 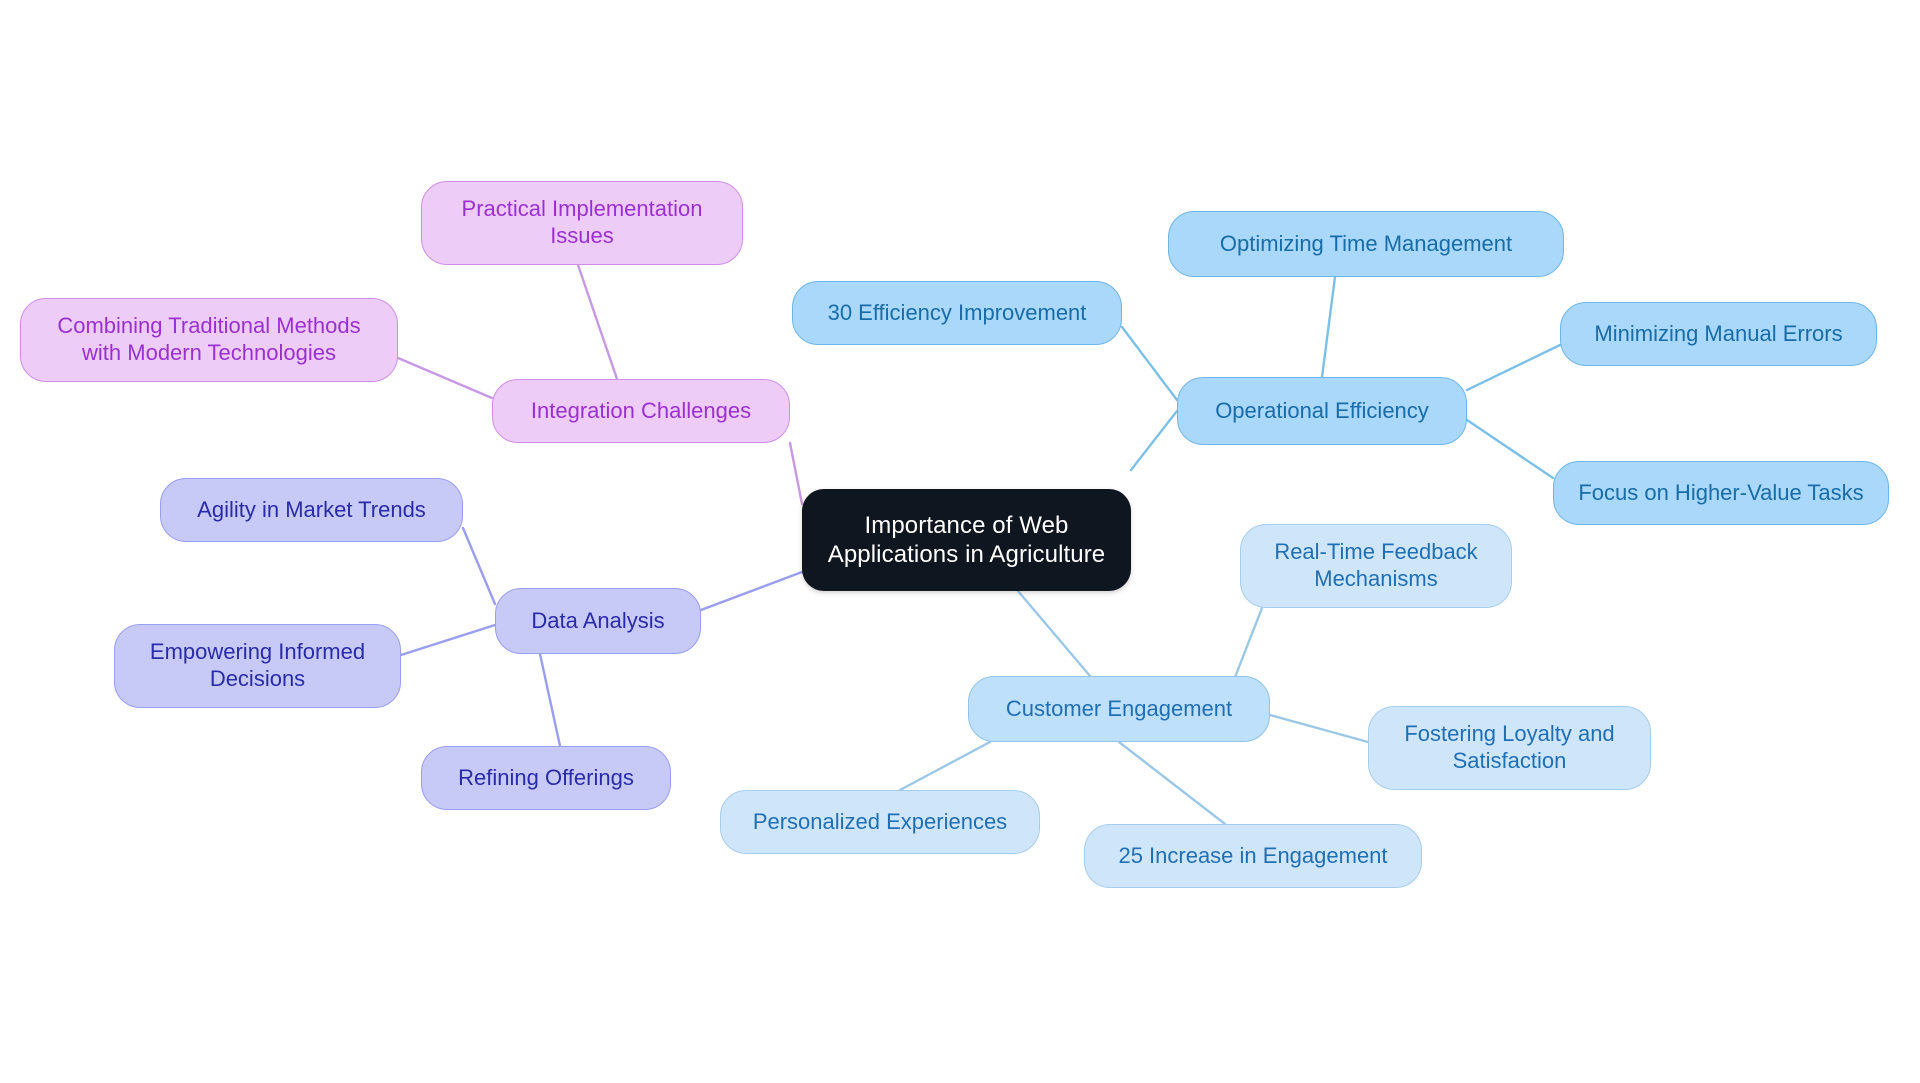 I want to click on edge-integration-to-practical_issues, so click(x=597, y=322).